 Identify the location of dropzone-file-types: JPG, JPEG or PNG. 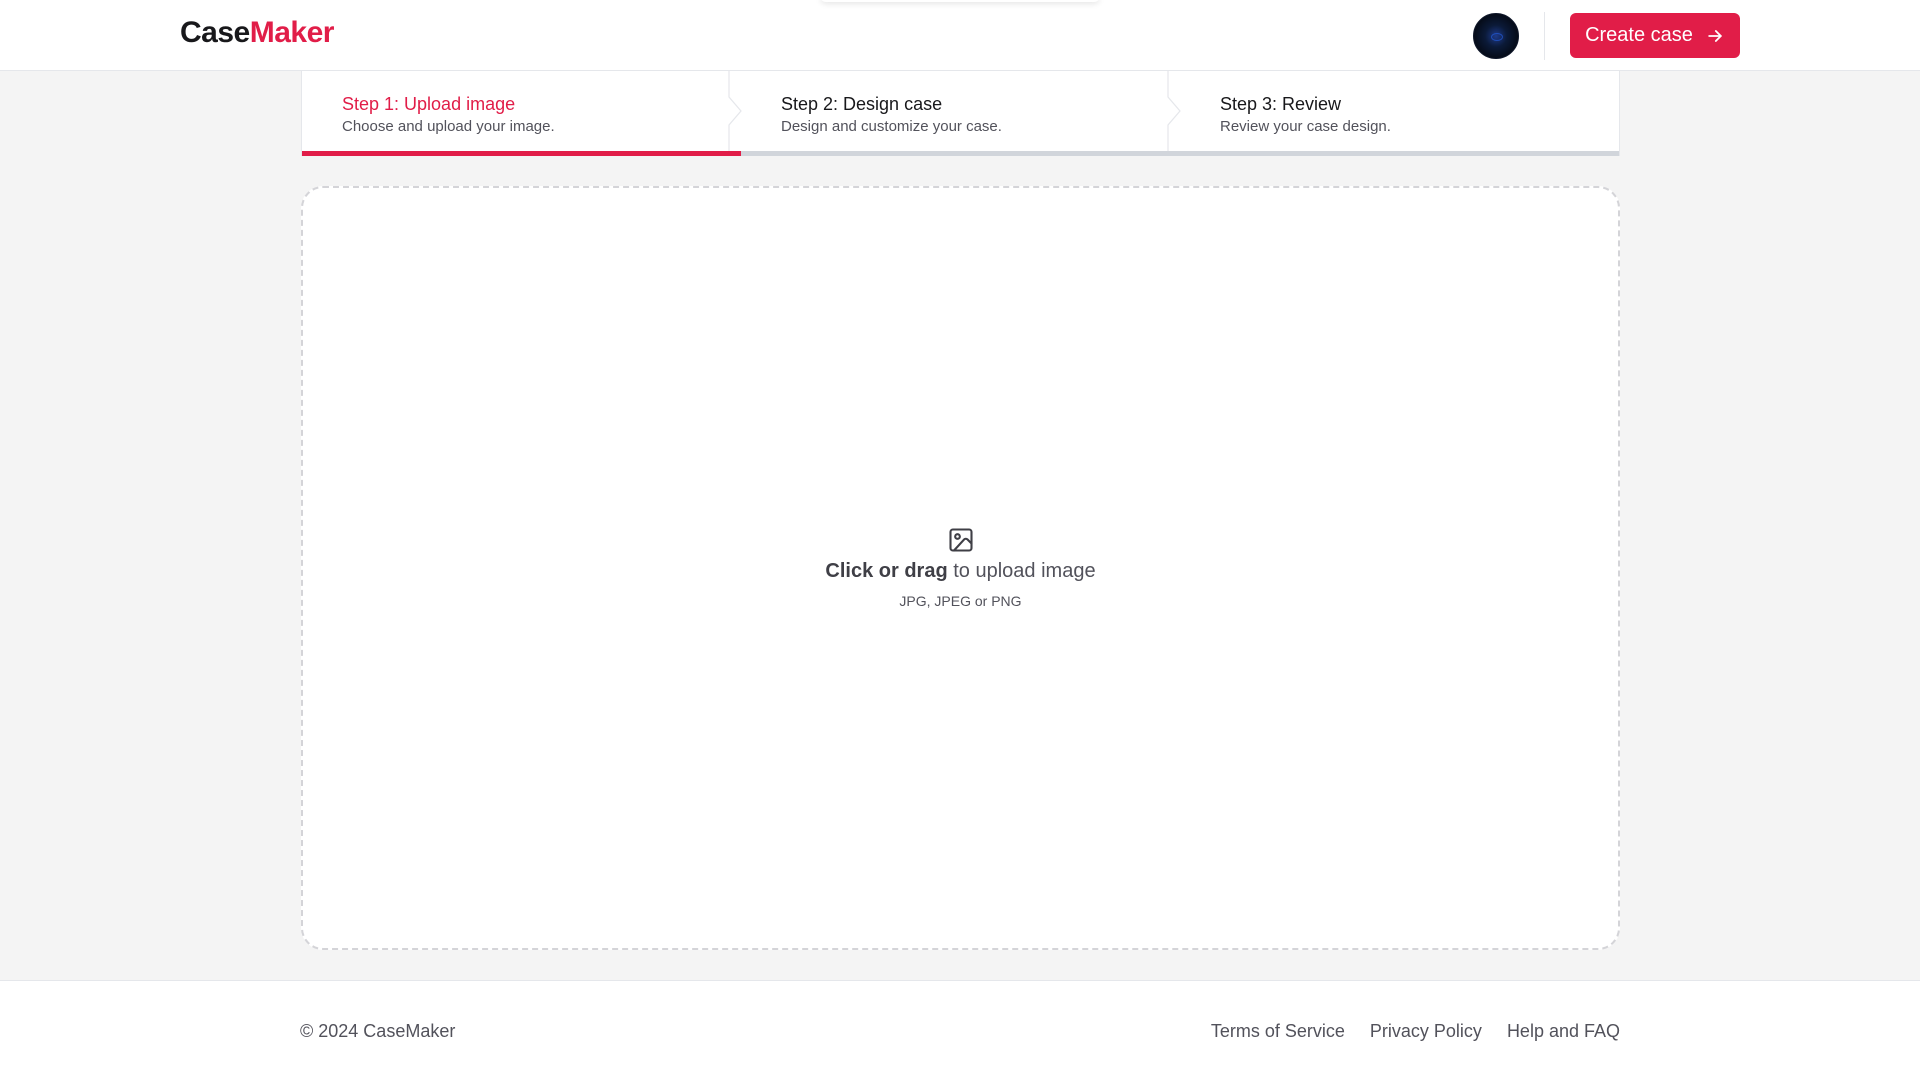
(960, 601).